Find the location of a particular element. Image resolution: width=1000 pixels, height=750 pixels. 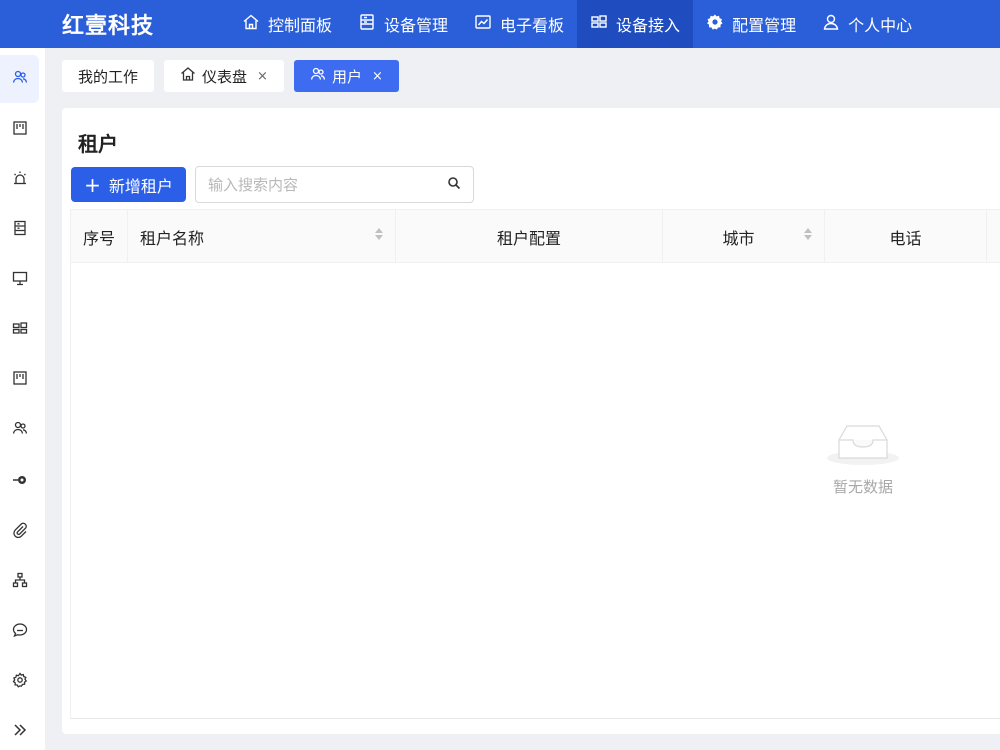

paperclip-icon is located at coordinates (20, 532).